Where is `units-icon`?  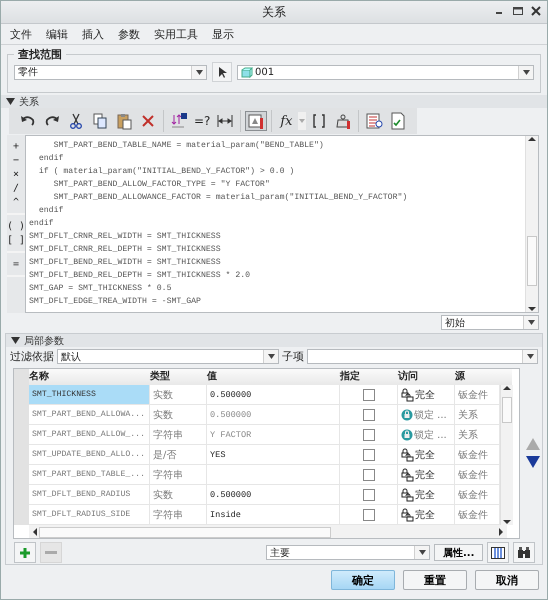
units-icon is located at coordinates (256, 121).